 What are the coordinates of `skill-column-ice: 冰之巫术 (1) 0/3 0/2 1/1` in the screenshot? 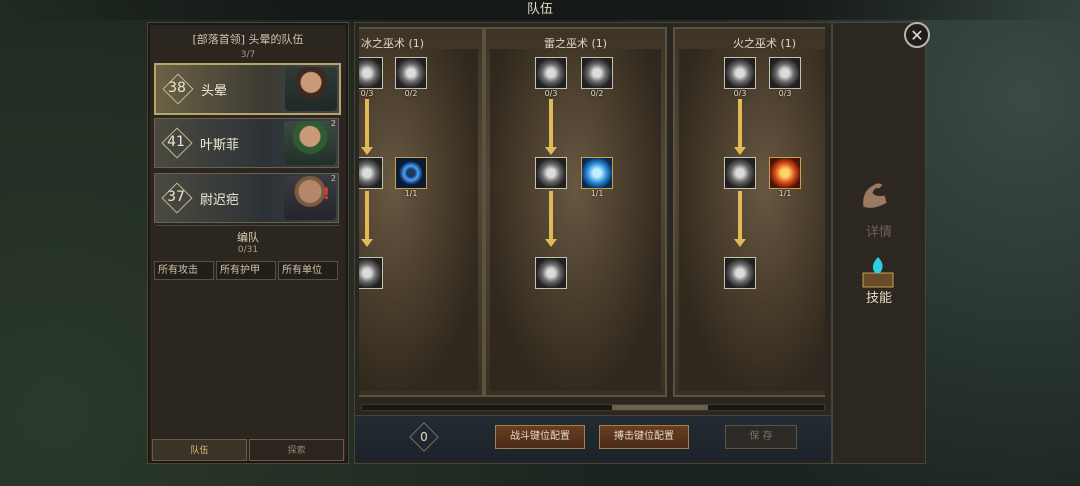 It's located at (421, 212).